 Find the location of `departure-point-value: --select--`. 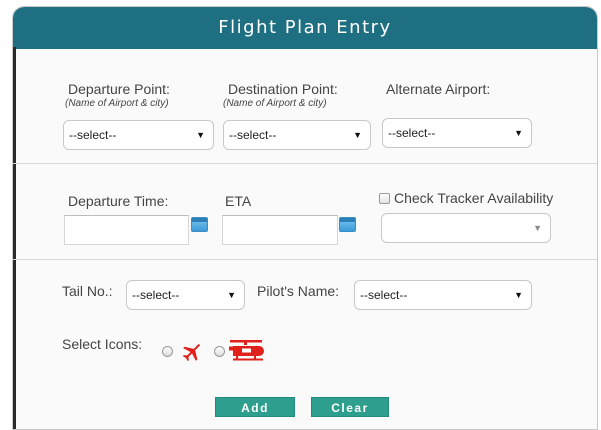

departure-point-value: --select-- is located at coordinates (93, 135).